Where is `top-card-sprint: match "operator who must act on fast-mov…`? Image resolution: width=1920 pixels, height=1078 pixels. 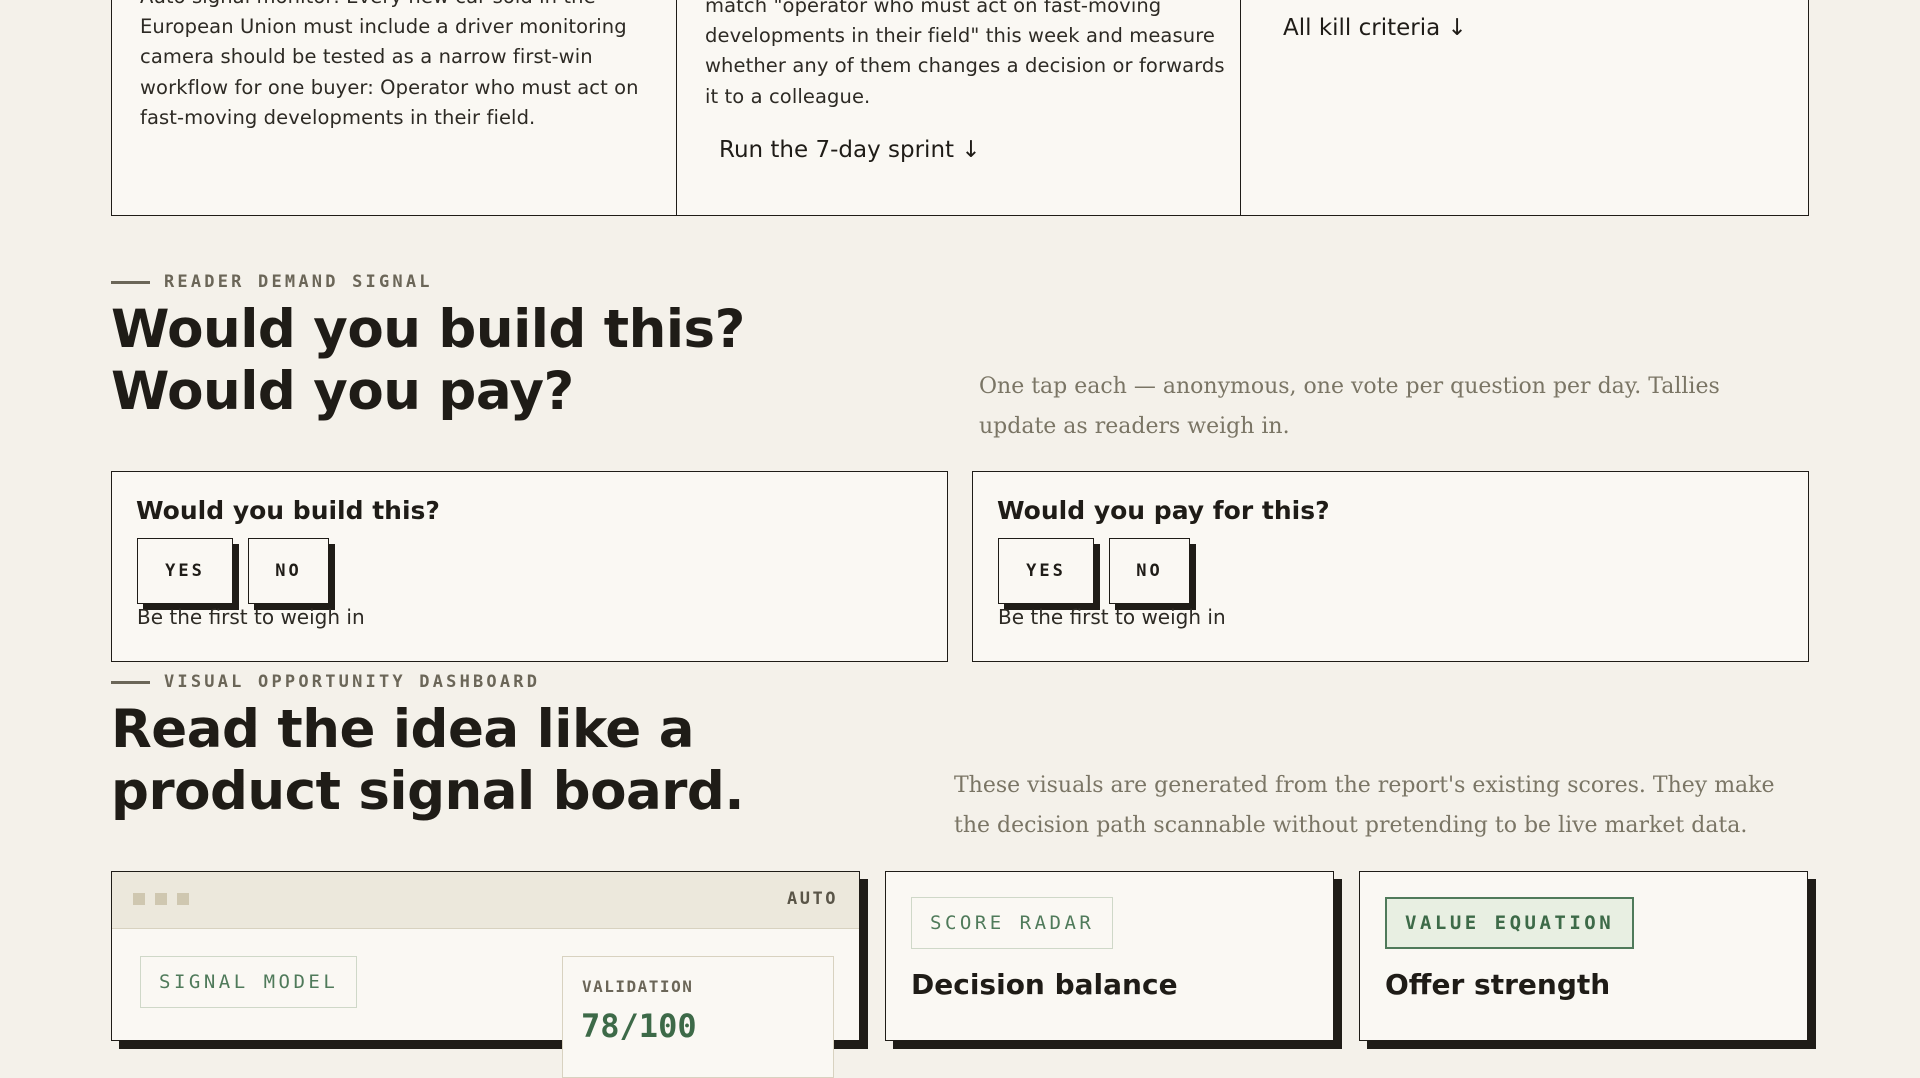
top-card-sprint: match "operator who must act on fast-mov… is located at coordinates (959, 108).